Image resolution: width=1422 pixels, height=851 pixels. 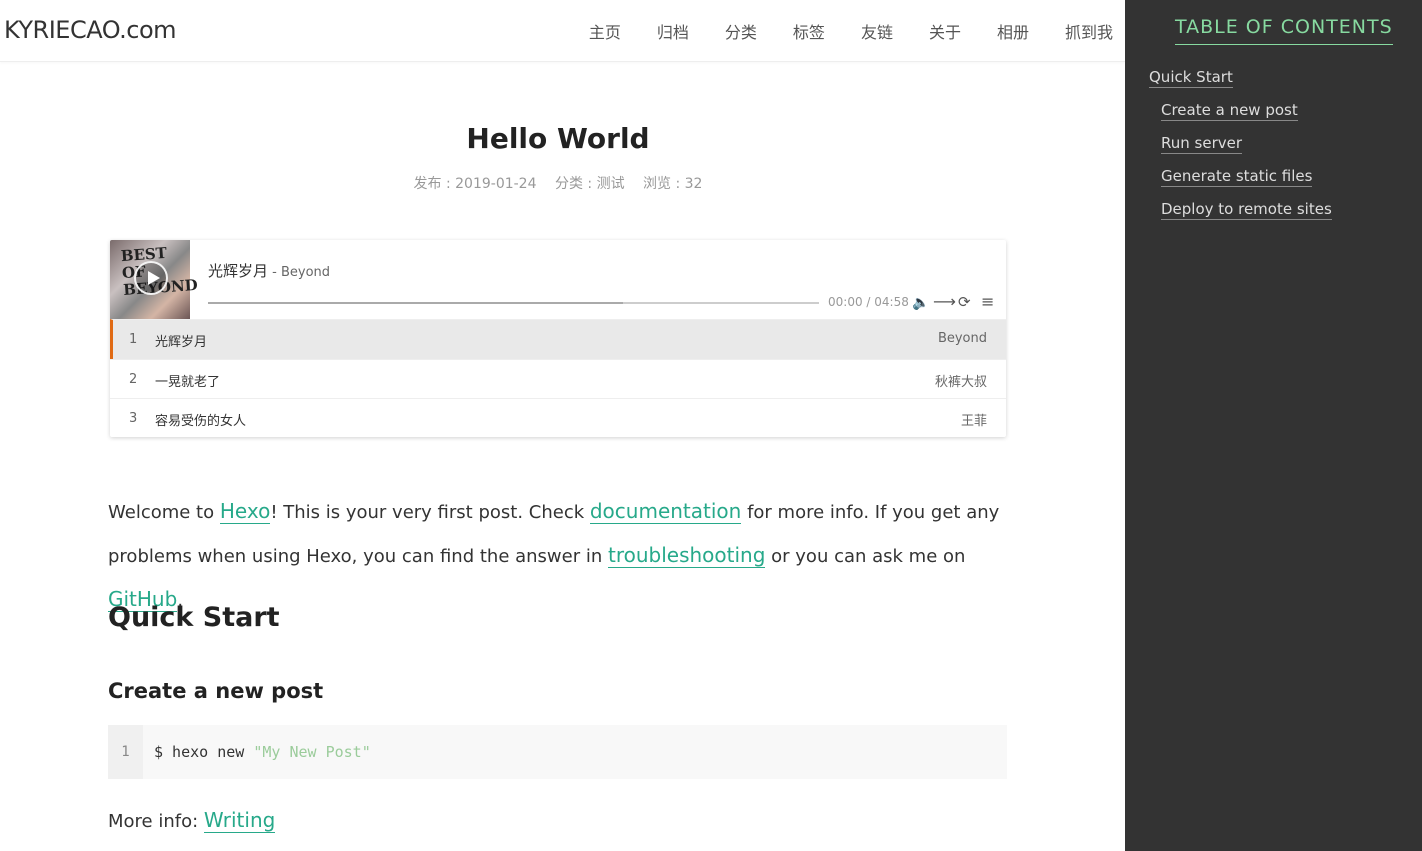 I want to click on toc-title: TABLE OF CONTENTS, so click(x=1284, y=30).